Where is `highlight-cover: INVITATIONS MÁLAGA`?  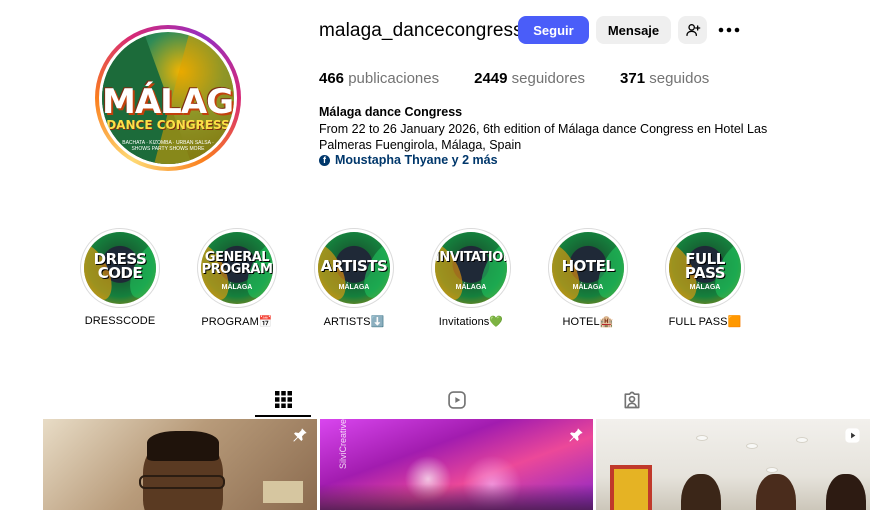 highlight-cover: INVITATIONS MÁLAGA is located at coordinates (471, 268).